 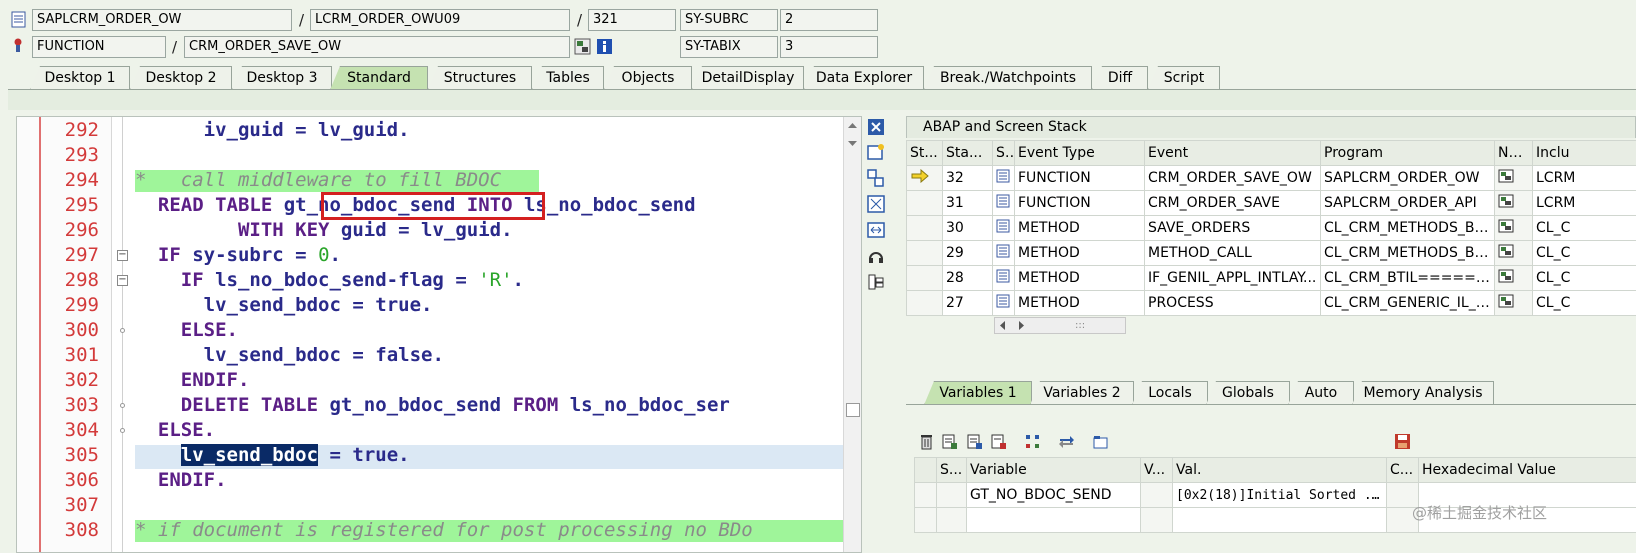 I want to click on load-icon, so click(x=974, y=441).